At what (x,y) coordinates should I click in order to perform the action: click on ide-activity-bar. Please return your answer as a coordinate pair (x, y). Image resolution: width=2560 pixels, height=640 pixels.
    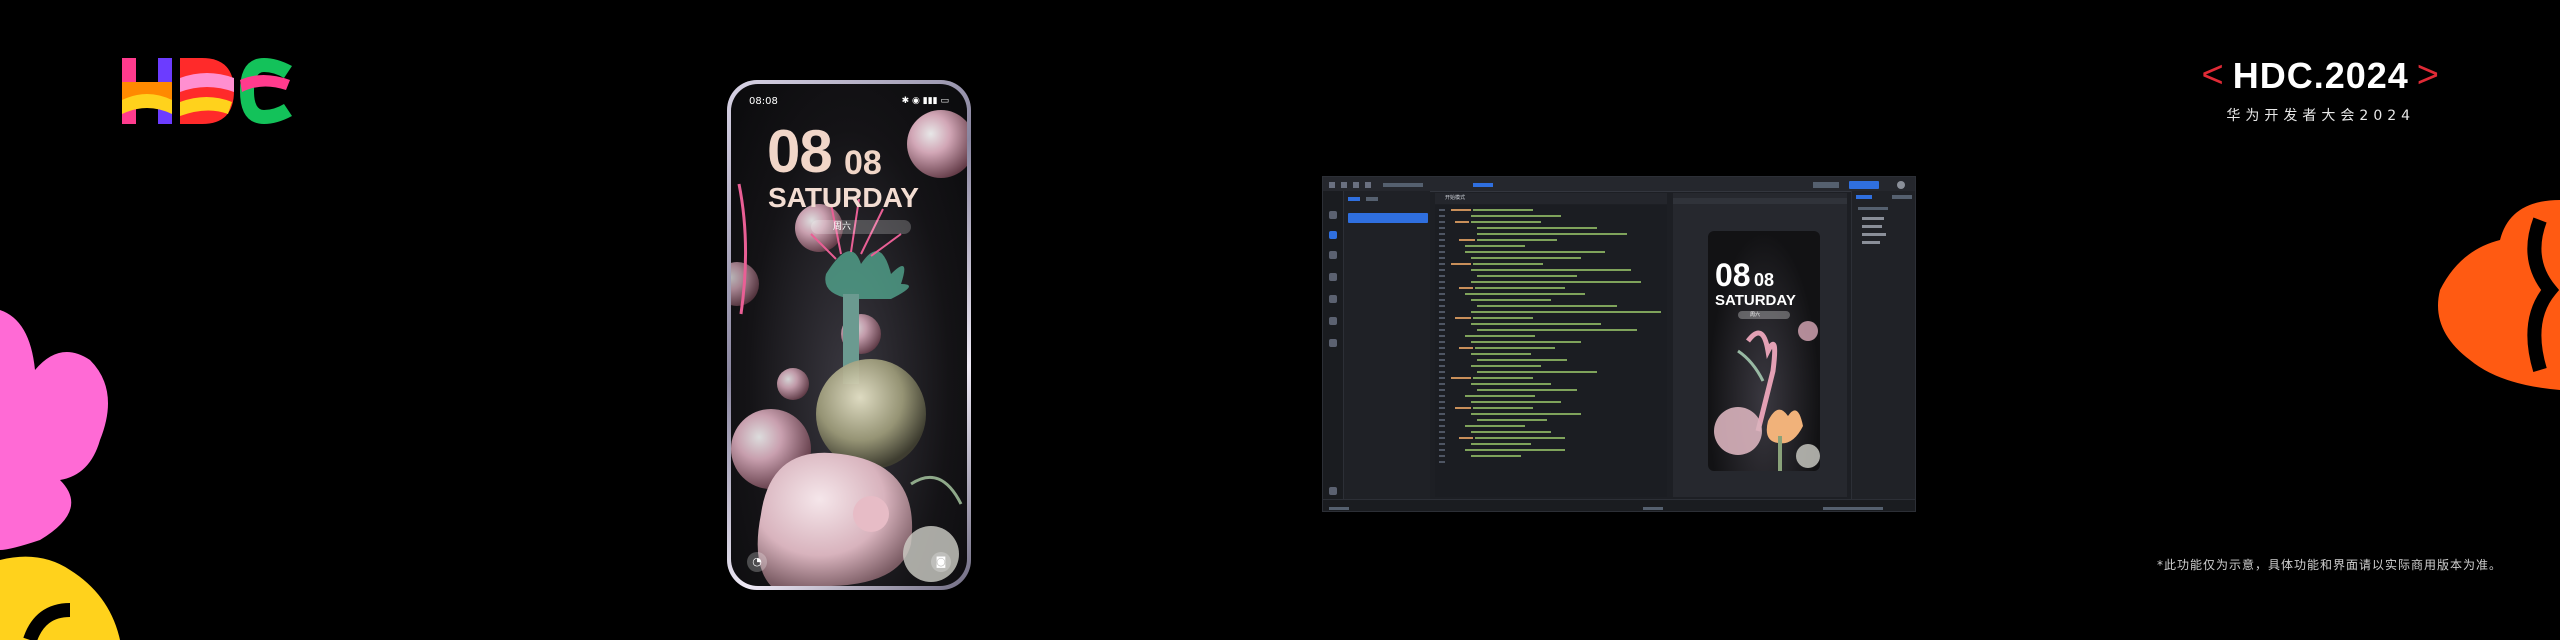
    Looking at the image, I should click on (1333, 351).